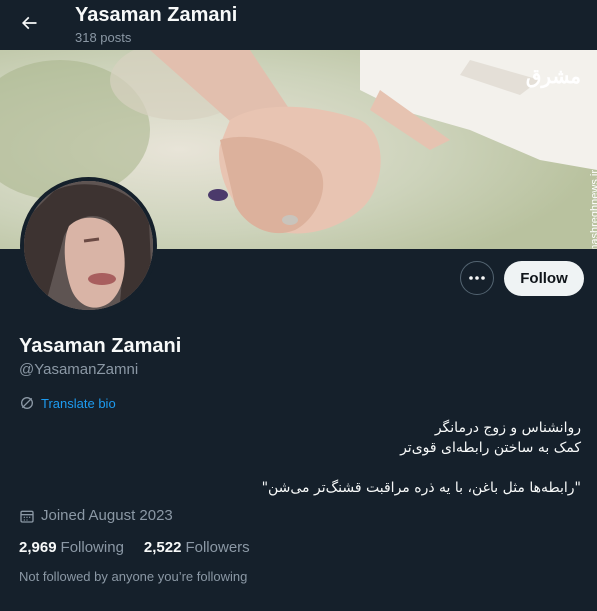 The image size is (597, 611). I want to click on more-options-button, so click(477, 278).